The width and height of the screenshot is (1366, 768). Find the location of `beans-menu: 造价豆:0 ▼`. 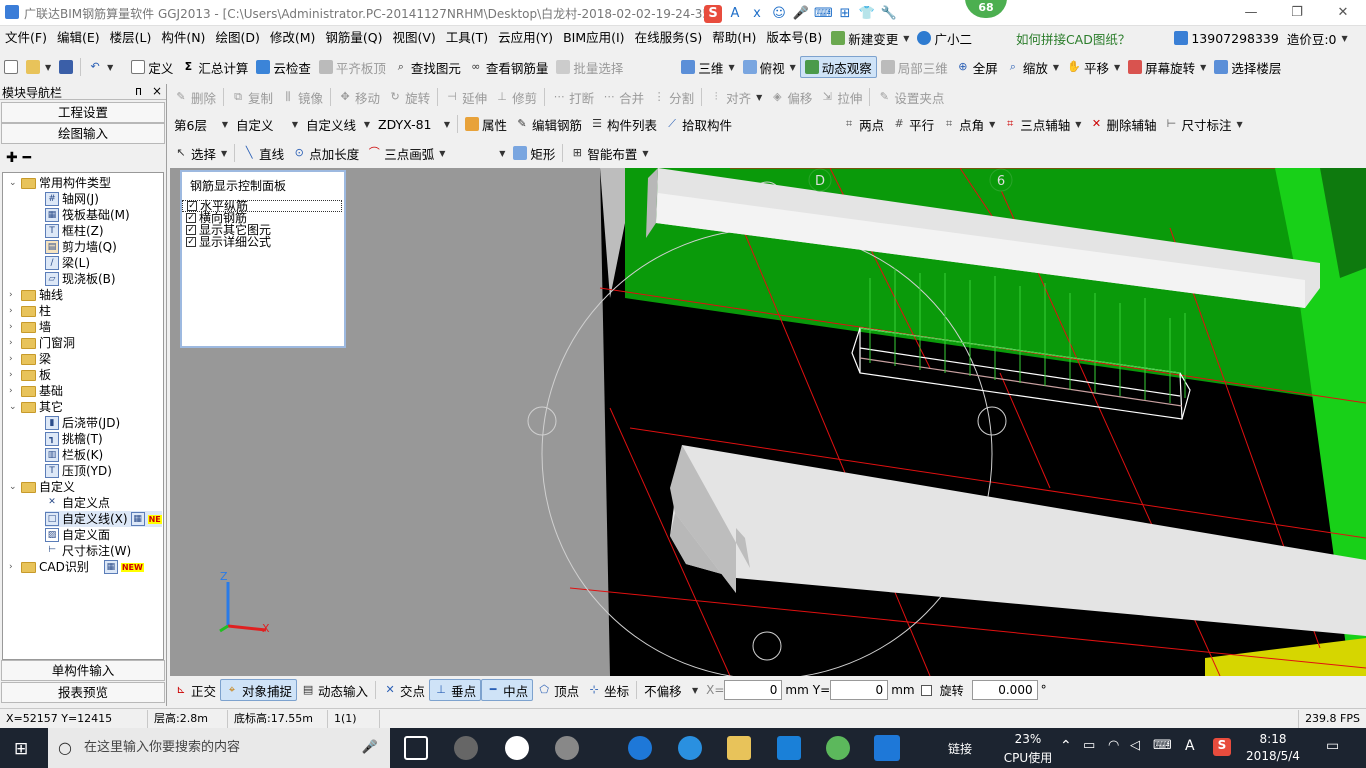

beans-menu: 造价豆:0 ▼ is located at coordinates (1317, 38).